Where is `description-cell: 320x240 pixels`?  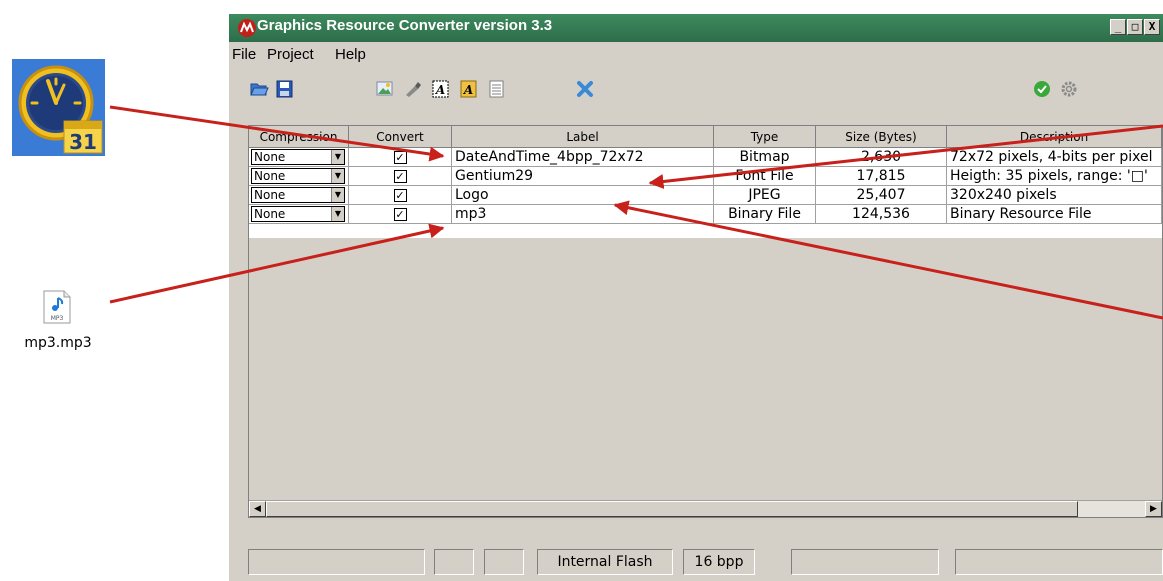
description-cell: 320x240 pixels is located at coordinates (1054, 195).